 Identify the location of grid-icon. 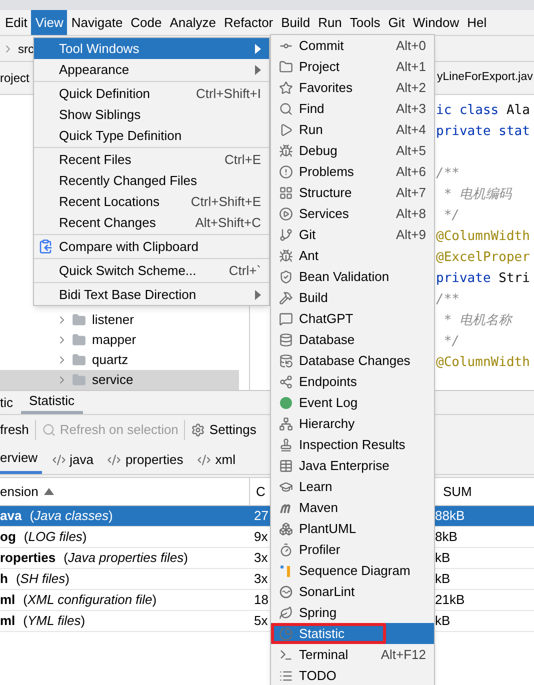
(286, 193).